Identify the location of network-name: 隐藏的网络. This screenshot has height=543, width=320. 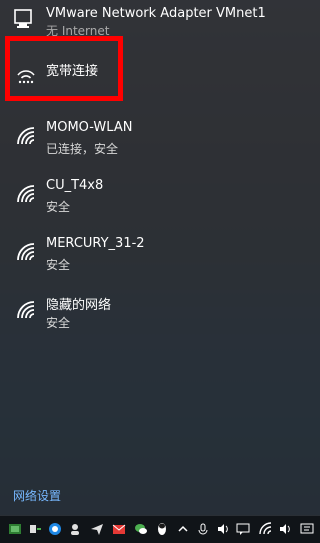
(79, 305).